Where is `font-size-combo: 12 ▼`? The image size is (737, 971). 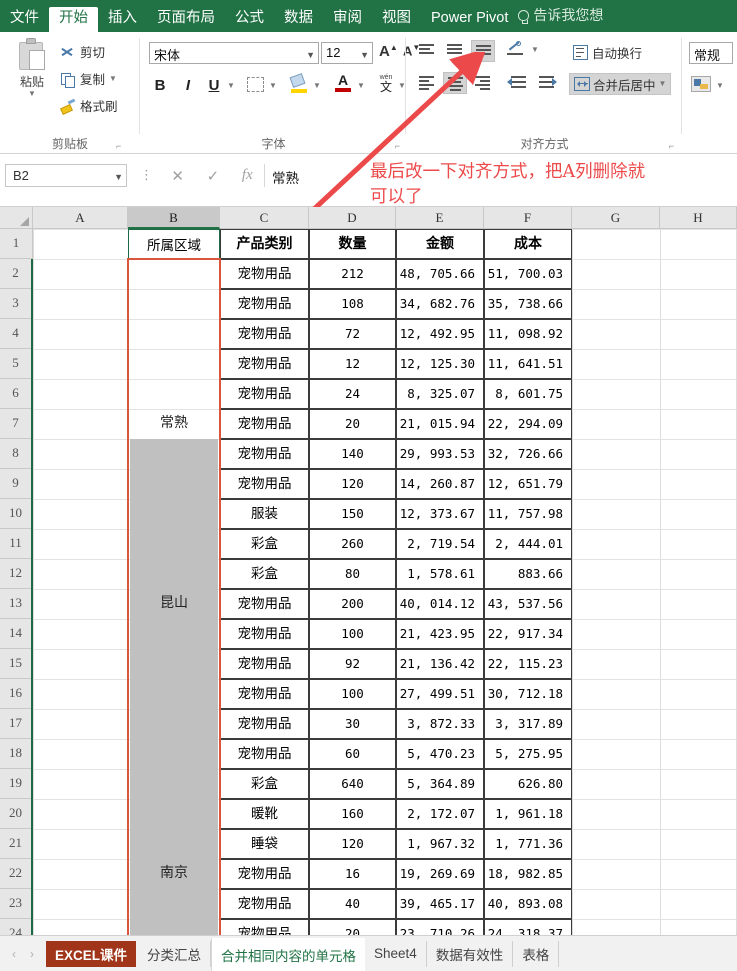
font-size-combo: 12 ▼ is located at coordinates (347, 53).